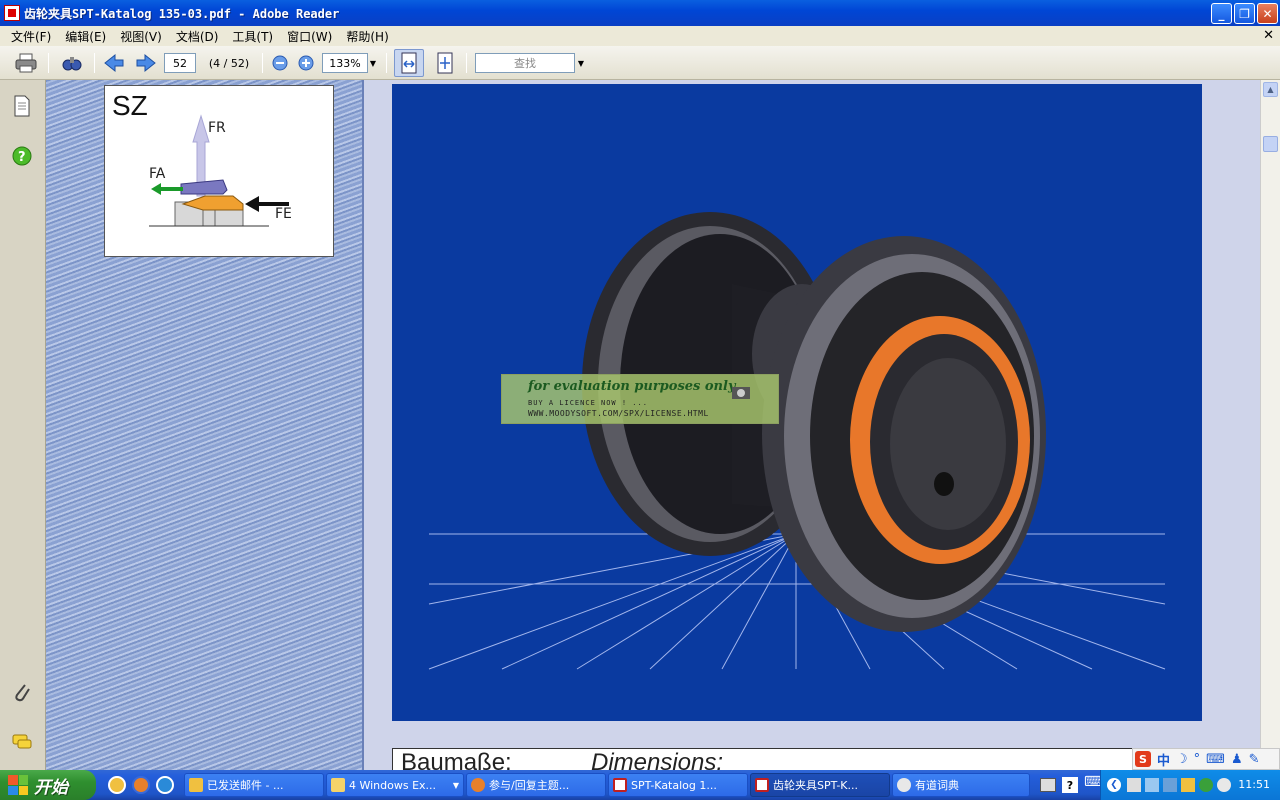 The height and width of the screenshot is (800, 1280). I want to click on zoom-in-button, so click(306, 63).